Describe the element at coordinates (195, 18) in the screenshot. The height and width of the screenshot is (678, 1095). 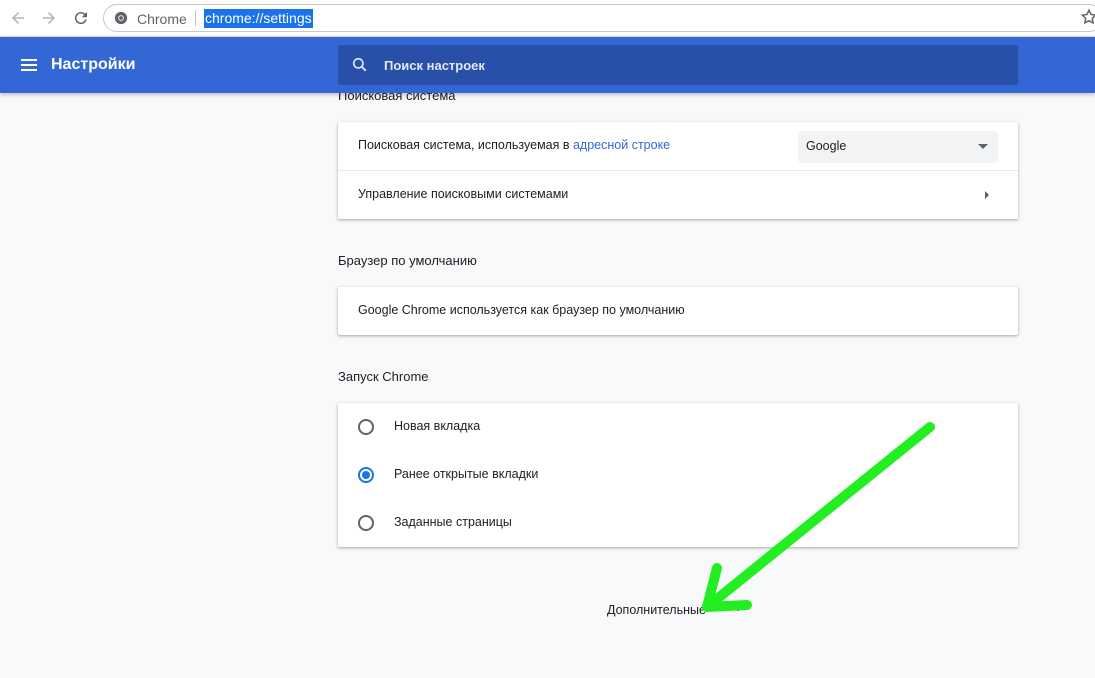
I see `omnibox-separator` at that location.